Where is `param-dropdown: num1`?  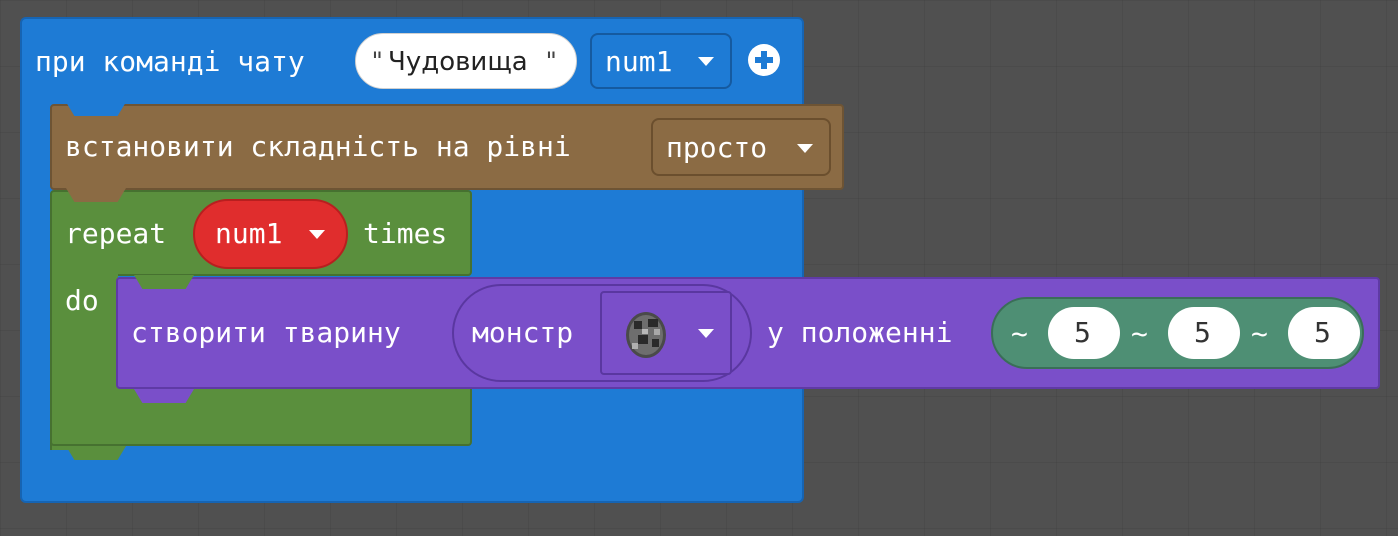 param-dropdown: num1 is located at coordinates (661, 61).